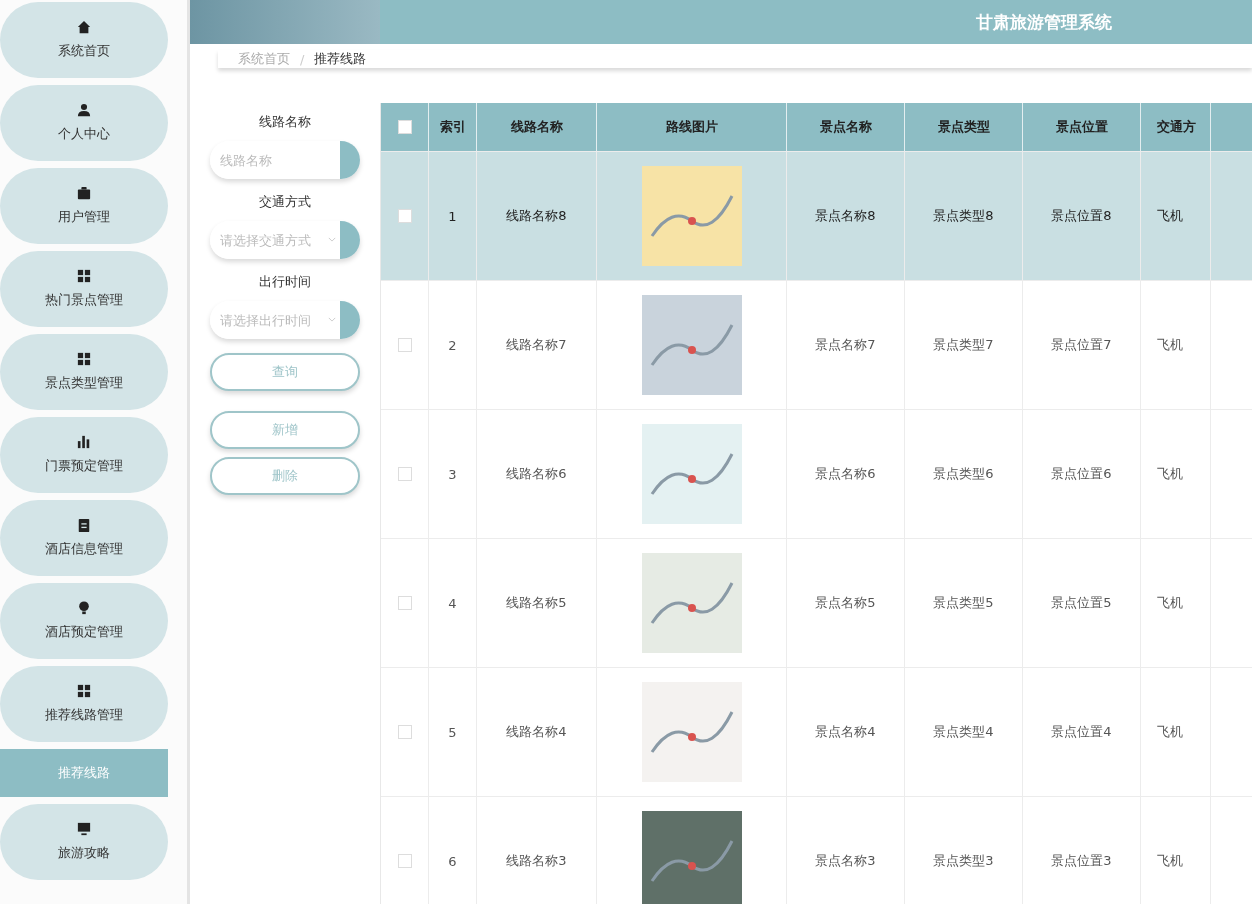 This screenshot has width=1252, height=904. I want to click on table-cell: 景点位置5, so click(1081, 603).